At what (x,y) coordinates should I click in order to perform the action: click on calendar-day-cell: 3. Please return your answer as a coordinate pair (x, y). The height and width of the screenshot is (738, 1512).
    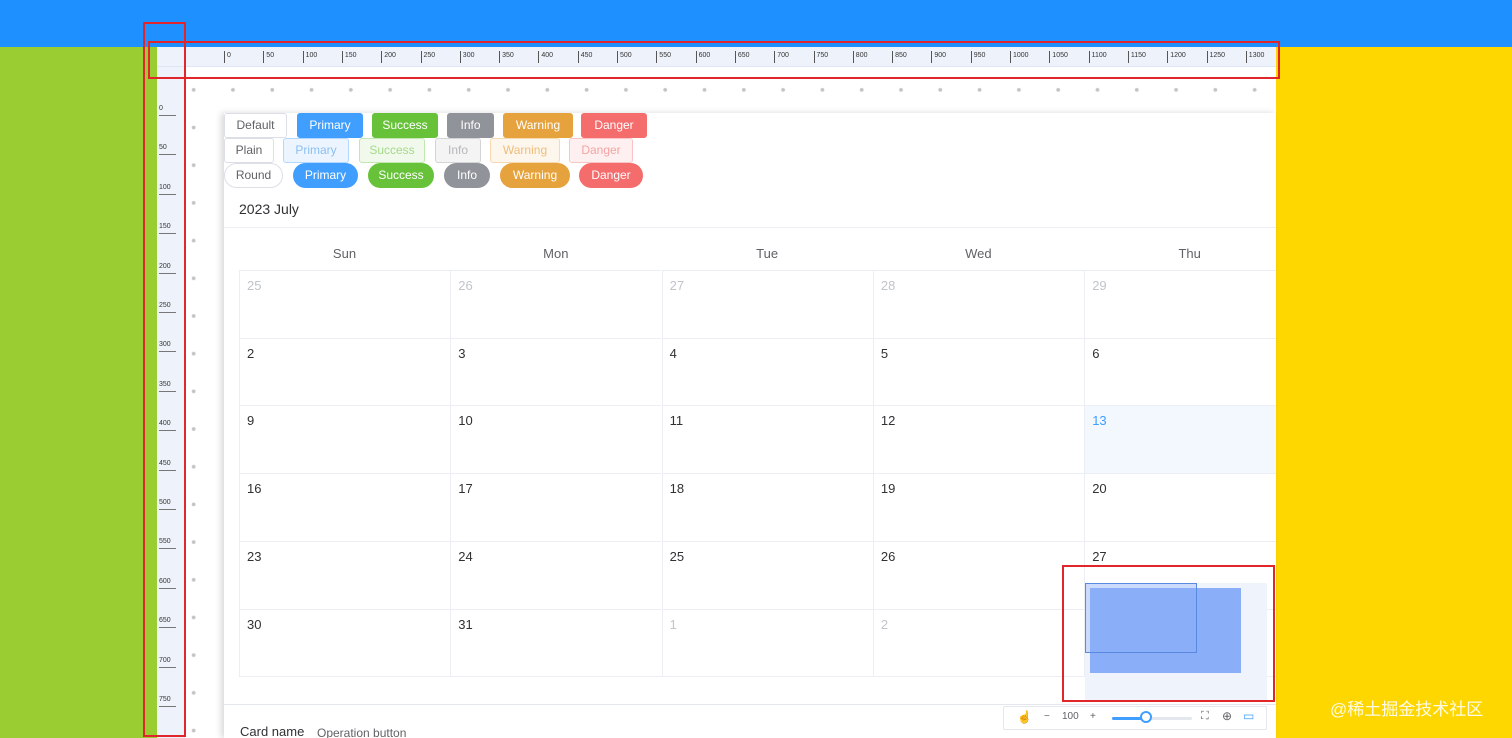
    Looking at the image, I should click on (556, 371).